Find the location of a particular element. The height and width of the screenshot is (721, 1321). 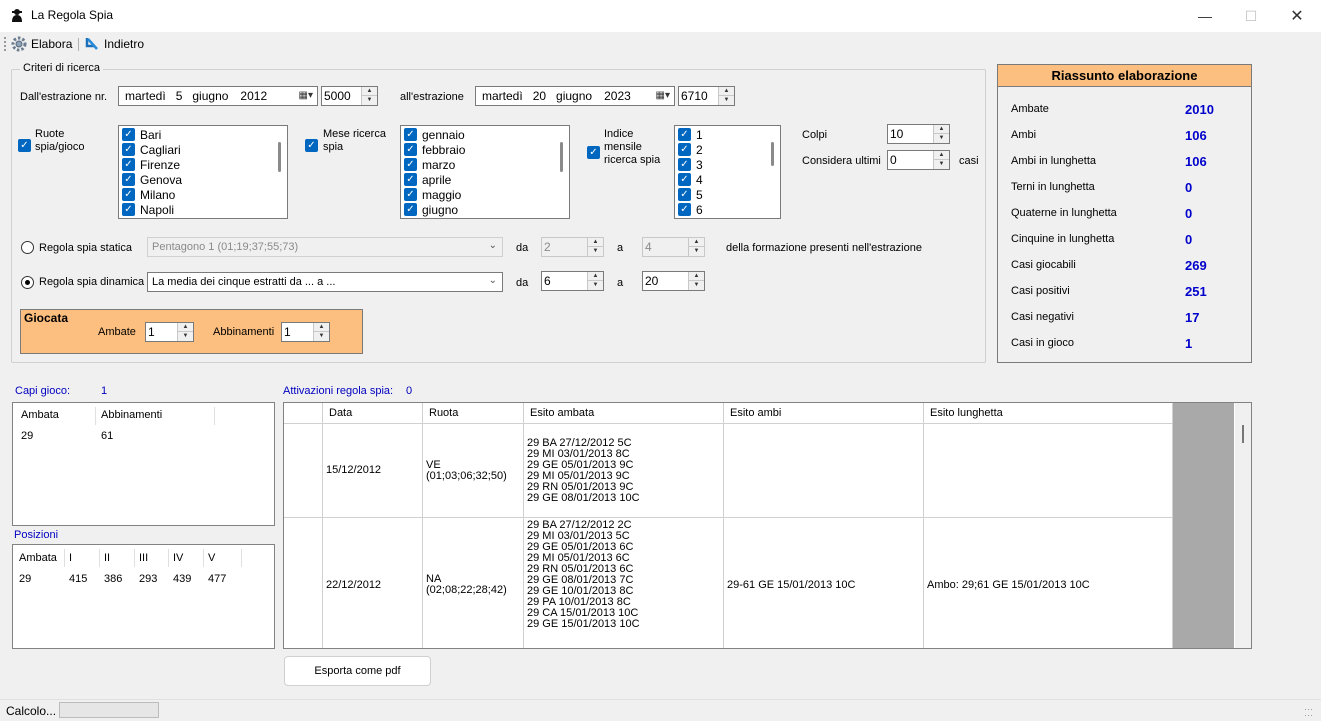

minimize-button: — is located at coordinates (1205, 16).